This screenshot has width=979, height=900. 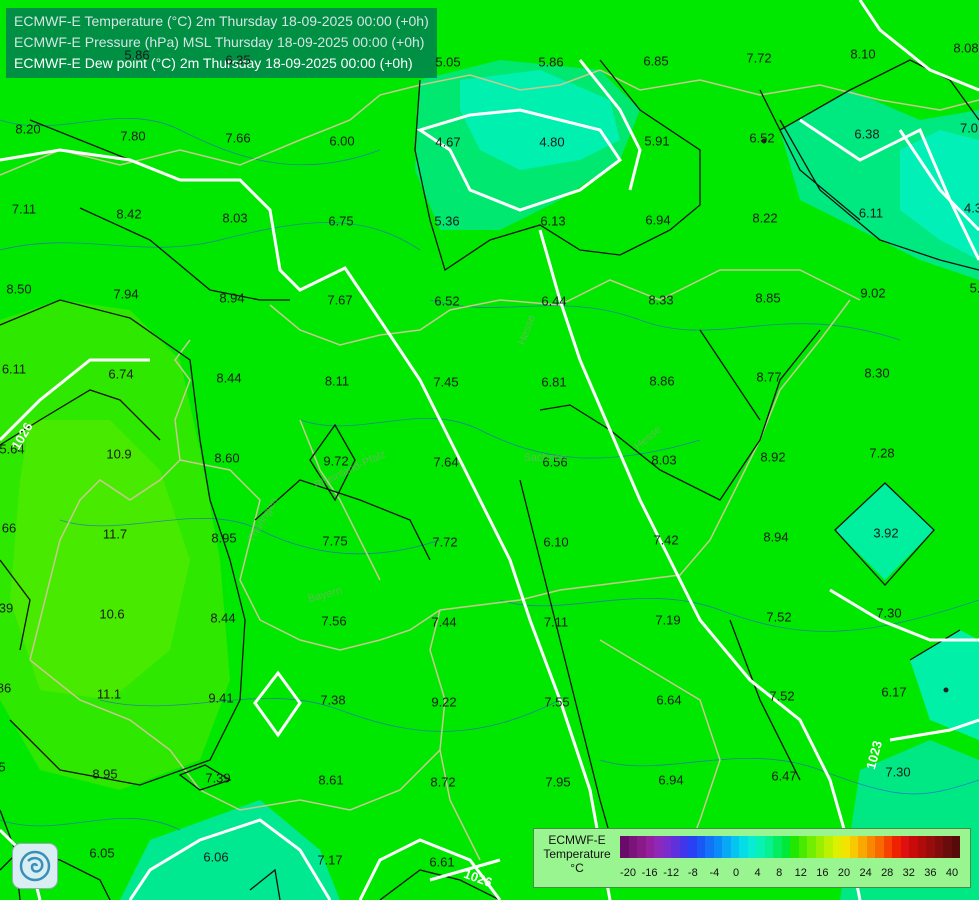 I want to click on map-value: 4.3, so click(x=971, y=208).